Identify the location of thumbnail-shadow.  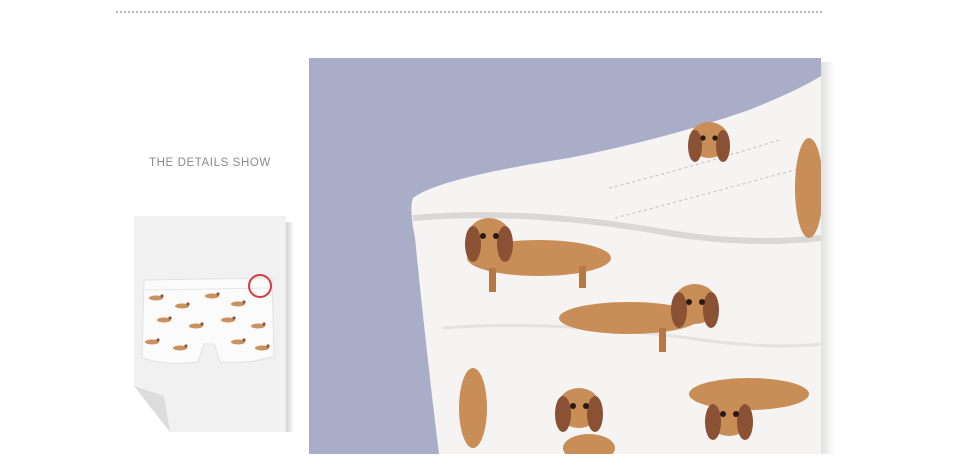
(290, 327).